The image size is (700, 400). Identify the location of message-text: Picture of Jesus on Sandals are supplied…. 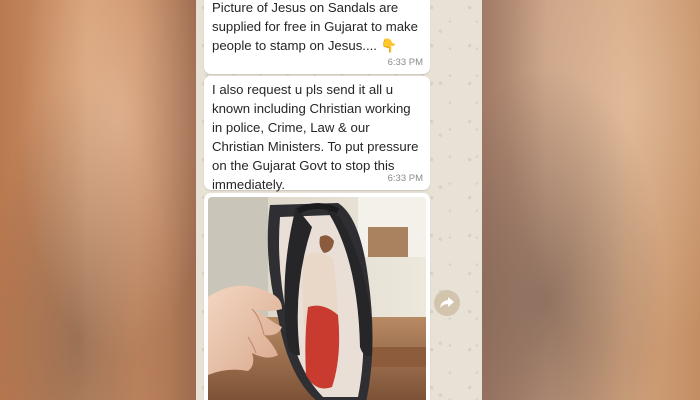
(315, 26).